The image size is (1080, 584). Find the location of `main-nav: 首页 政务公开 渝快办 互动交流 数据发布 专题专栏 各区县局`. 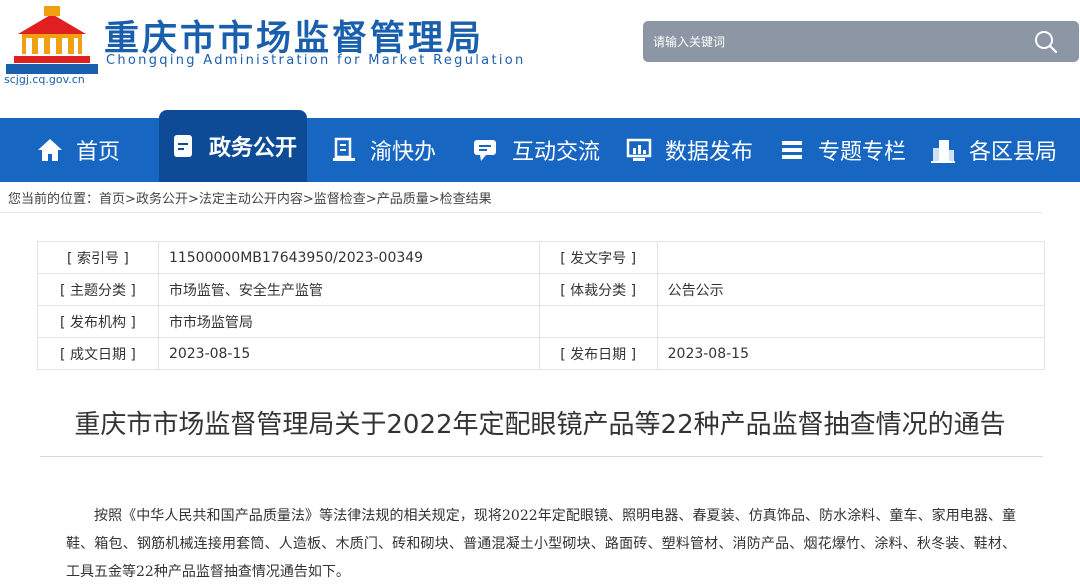

main-nav: 首页 政务公开 渝快办 互动交流 数据发布 专题专栏 各区县局 is located at coordinates (540, 146).